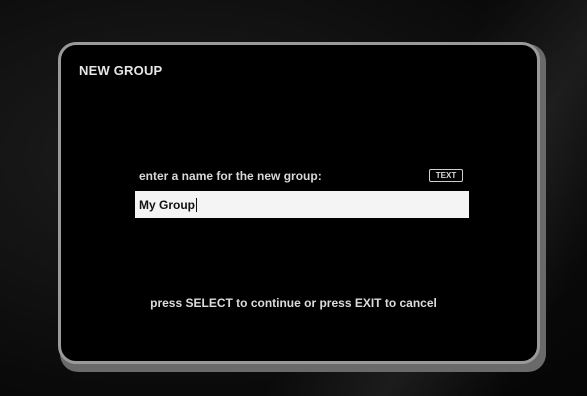 Image resolution: width=587 pixels, height=396 pixels. What do you see at coordinates (302, 204) in the screenshot?
I see `group-name-input: My Group` at bounding box center [302, 204].